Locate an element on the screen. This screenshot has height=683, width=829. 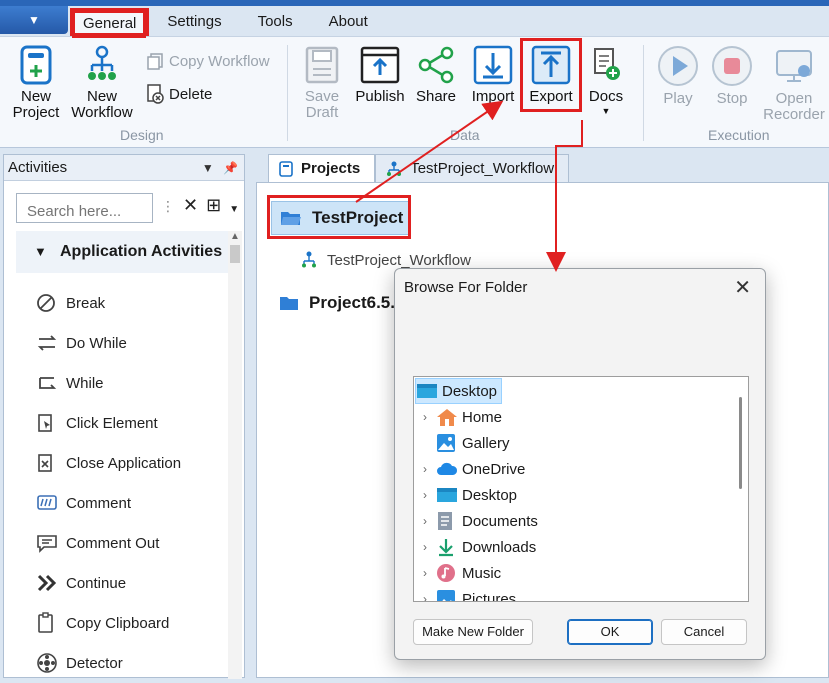
activity-label: Do While is located at coordinates (96, 343).